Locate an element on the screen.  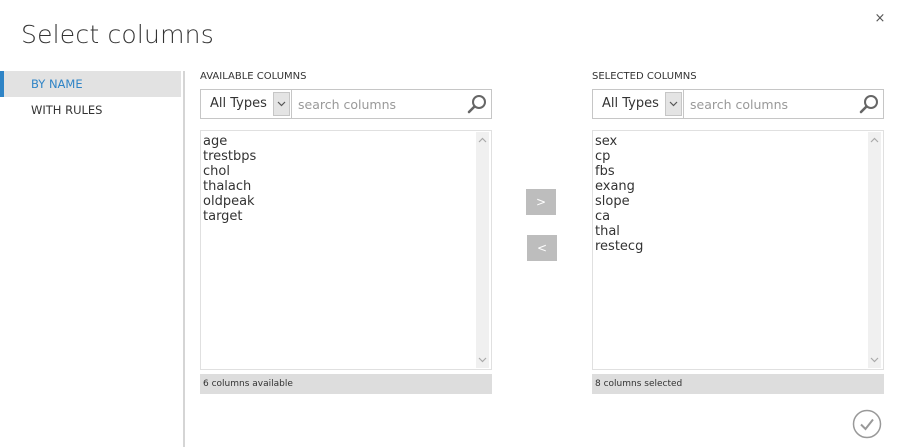
remove-columns-button: < is located at coordinates (542, 248).